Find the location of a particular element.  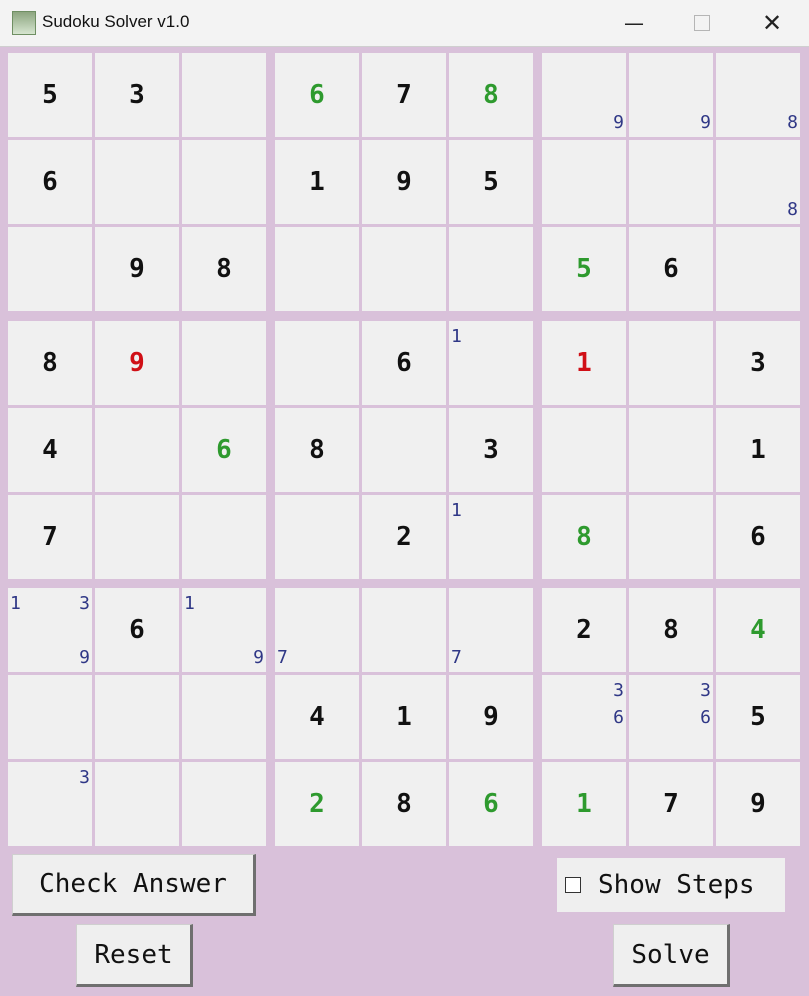

close-button: ✕ is located at coordinates (772, 23).